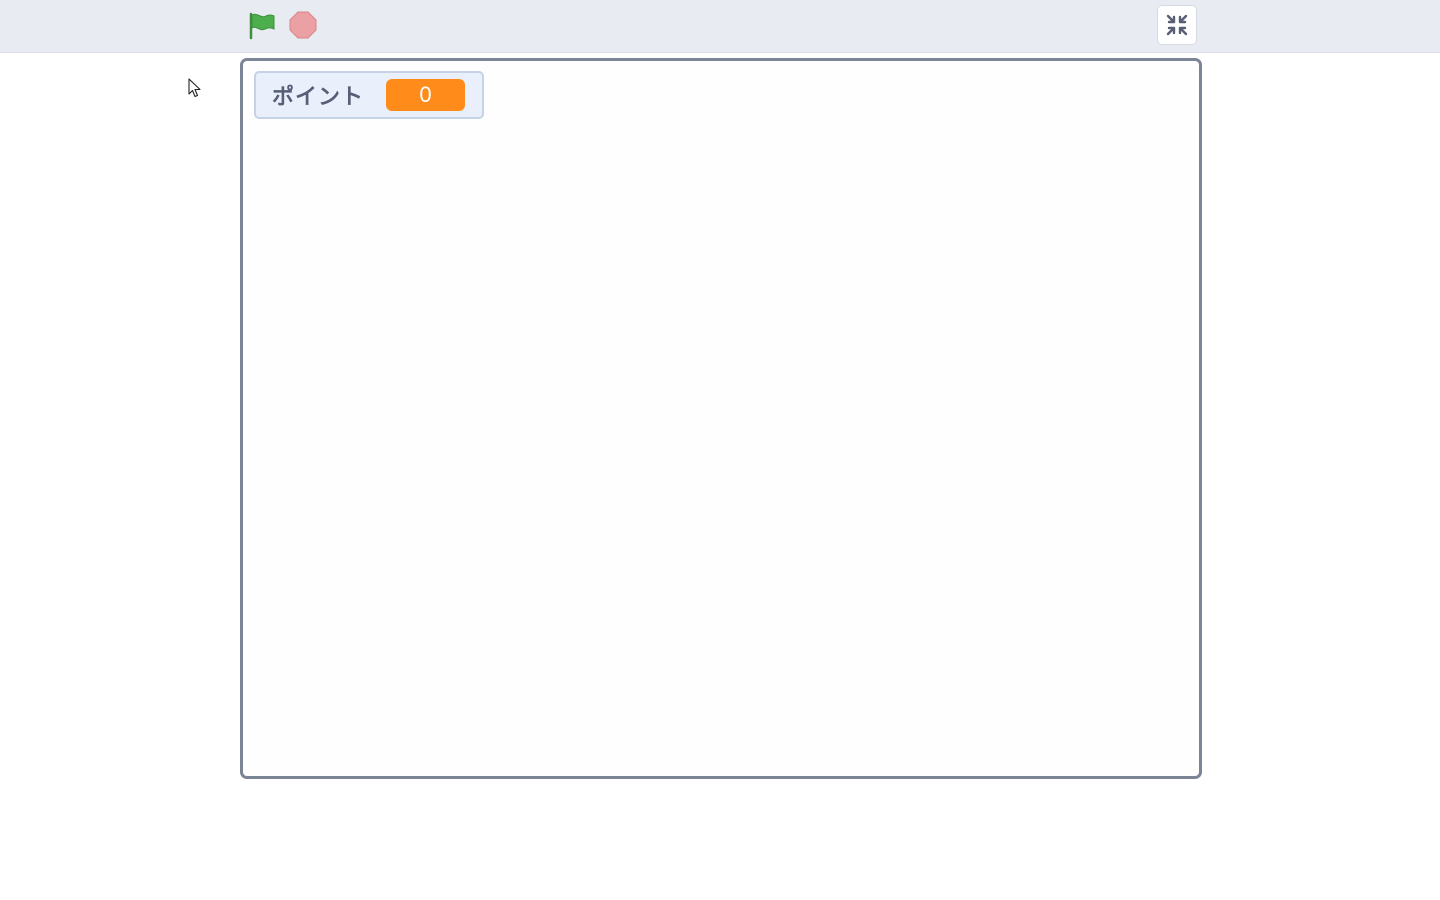 Image resolution: width=1440 pixels, height=900 pixels. Describe the element at coordinates (369, 95) in the screenshot. I see `variable-monitor: ポイント 0` at that location.